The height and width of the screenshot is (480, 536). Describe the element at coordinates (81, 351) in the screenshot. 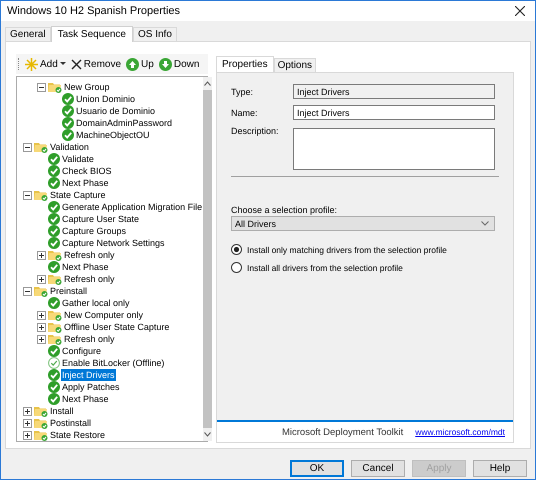

I see `tree-item: Configure` at that location.